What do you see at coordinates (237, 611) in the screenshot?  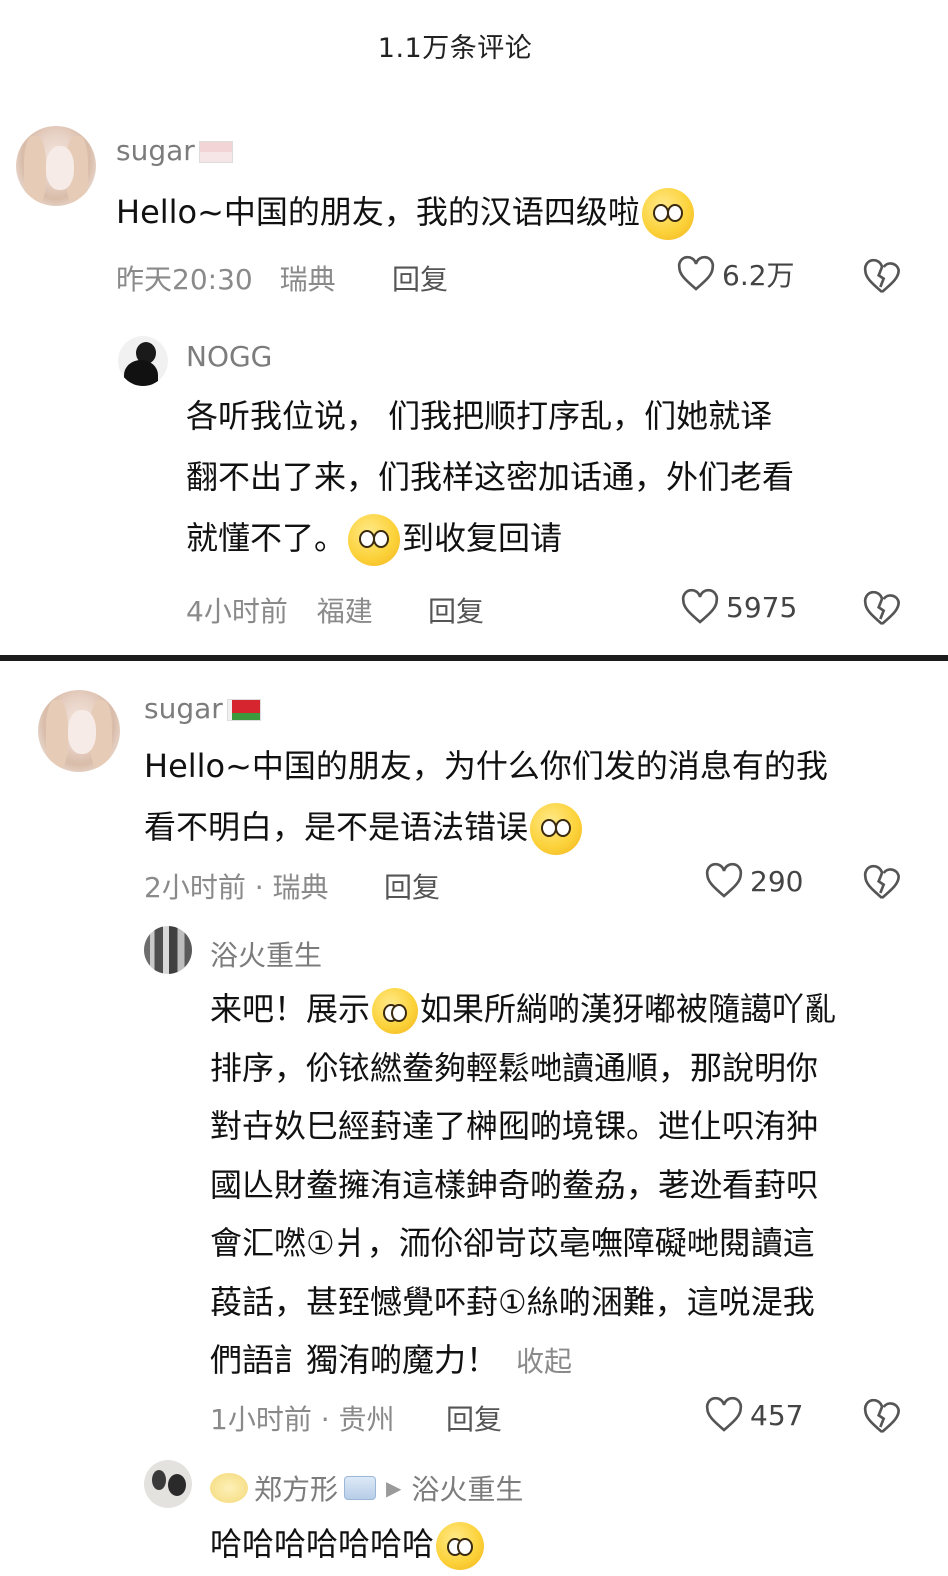 I see `timestamp: 4小时前` at bounding box center [237, 611].